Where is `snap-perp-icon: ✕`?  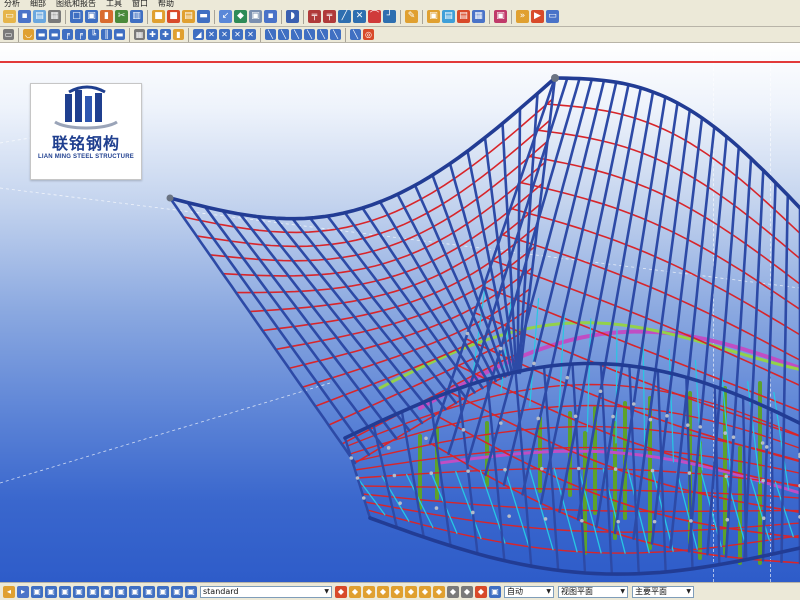
snap-perp-icon: ✕ is located at coordinates (237, 34).